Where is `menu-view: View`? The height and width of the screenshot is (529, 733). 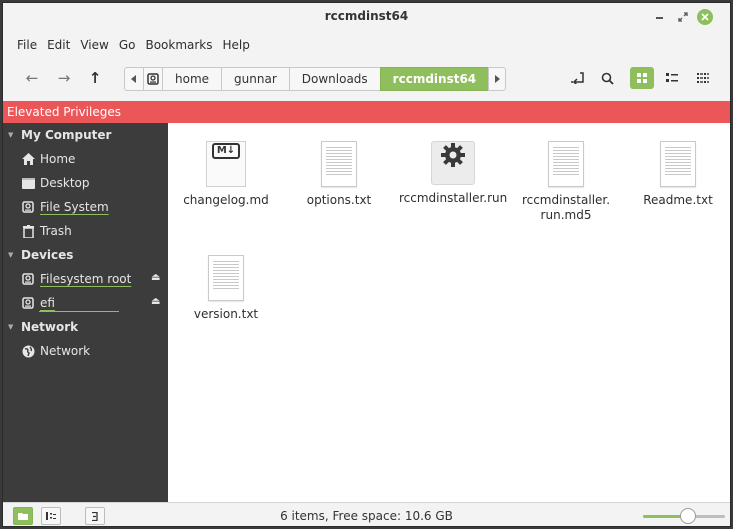
menu-view: View is located at coordinates (94, 45).